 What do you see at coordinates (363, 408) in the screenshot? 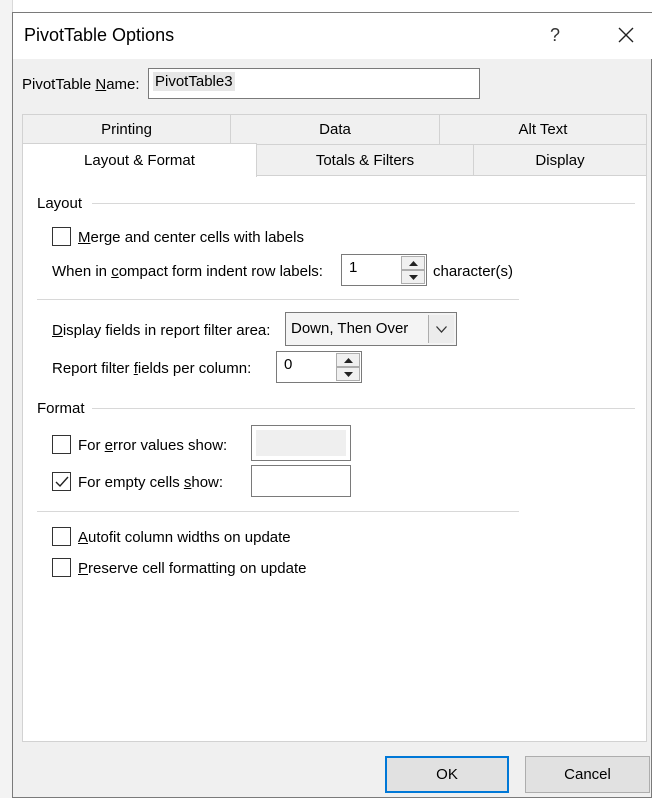
I see `format-divider` at bounding box center [363, 408].